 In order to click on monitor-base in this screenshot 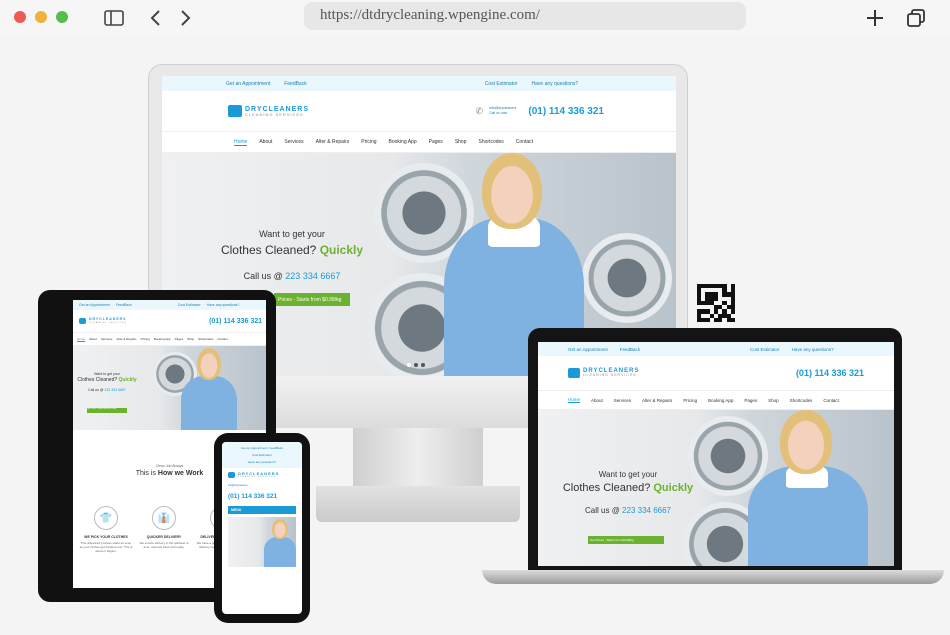, I will do `click(418, 504)`.